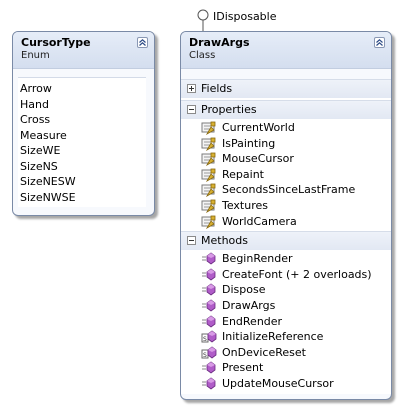 The height and width of the screenshot is (414, 405). Describe the element at coordinates (264, 352) in the screenshot. I see `method-label: OnDeviceReset` at that location.